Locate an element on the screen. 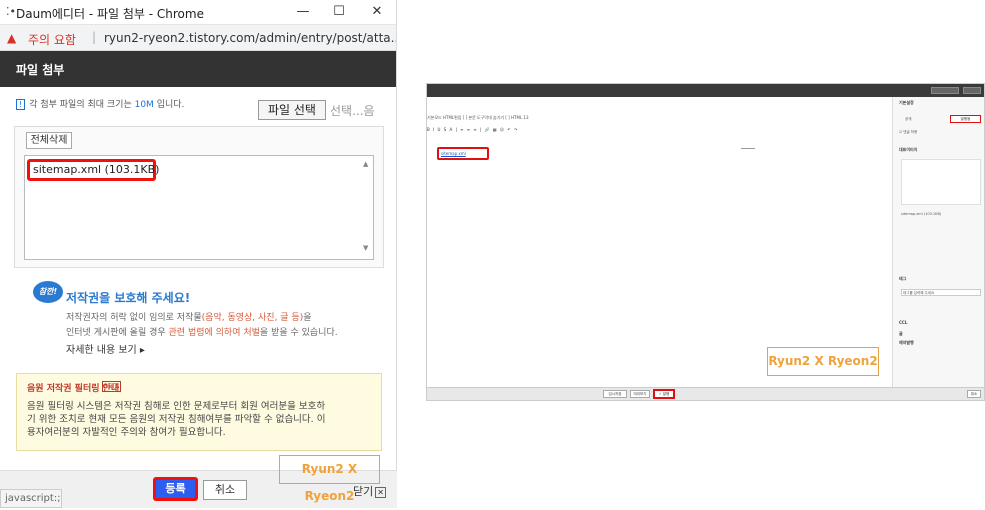  side-section-image: 대표이미지 is located at coordinates (908, 149).